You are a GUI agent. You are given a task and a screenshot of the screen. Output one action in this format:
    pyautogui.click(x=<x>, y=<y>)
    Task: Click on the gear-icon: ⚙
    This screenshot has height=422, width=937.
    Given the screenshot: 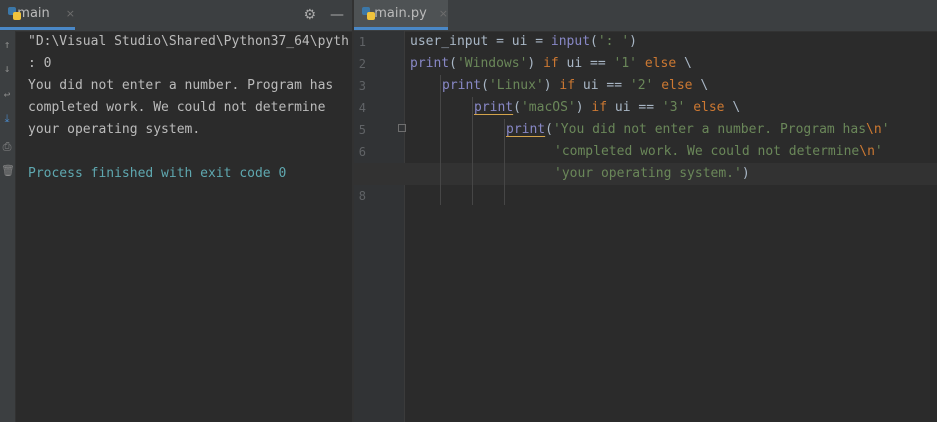 What is the action you would take?
    pyautogui.click(x=309, y=15)
    